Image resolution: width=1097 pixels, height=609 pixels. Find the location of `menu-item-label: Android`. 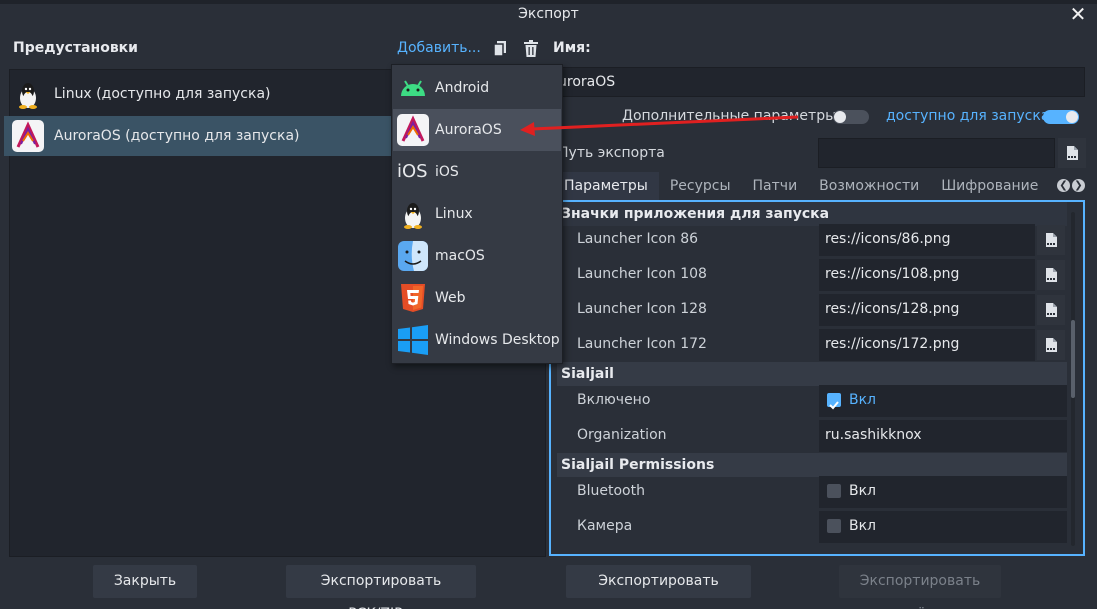

menu-item-label: Android is located at coordinates (462, 88).